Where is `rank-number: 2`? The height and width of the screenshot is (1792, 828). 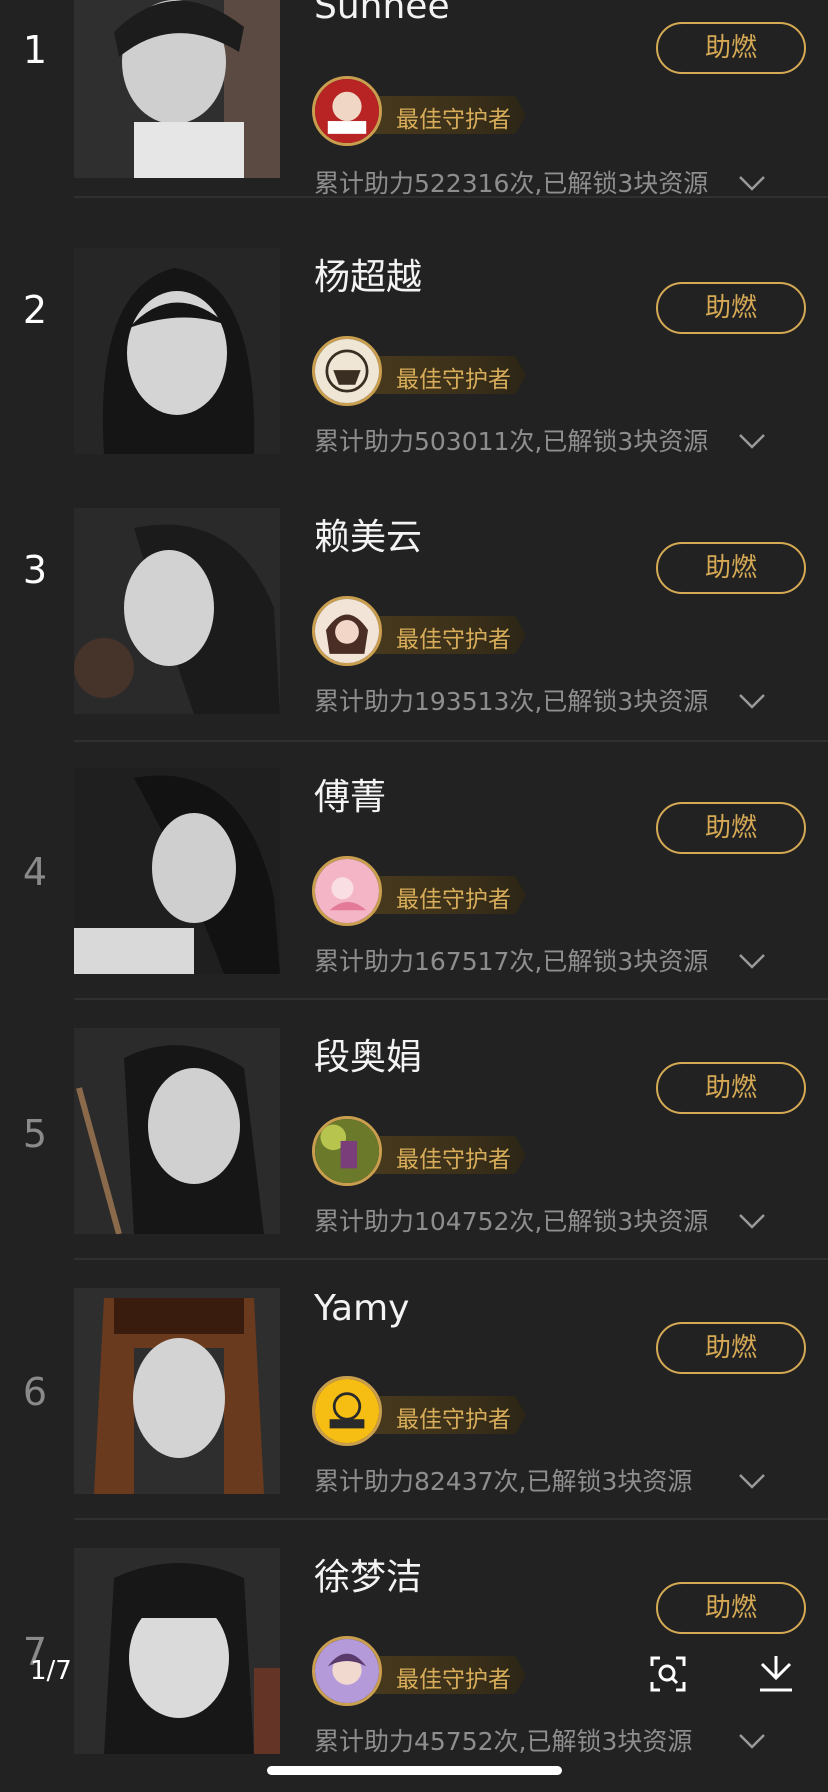
rank-number: 2 is located at coordinates (35, 310).